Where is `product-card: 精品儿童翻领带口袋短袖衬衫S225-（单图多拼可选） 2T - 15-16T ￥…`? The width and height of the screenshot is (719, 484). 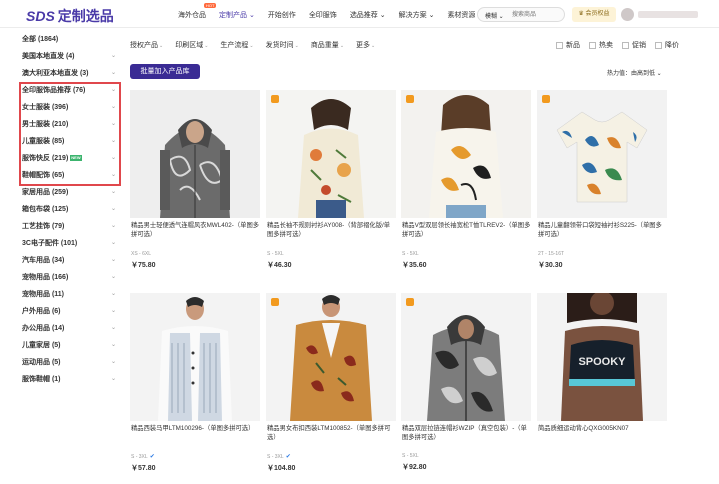 product-card: 精品儿童翻领带口袋短袖衬衫S225-（单图多拼可选） 2T - 15-16T ￥… is located at coordinates (602, 180).